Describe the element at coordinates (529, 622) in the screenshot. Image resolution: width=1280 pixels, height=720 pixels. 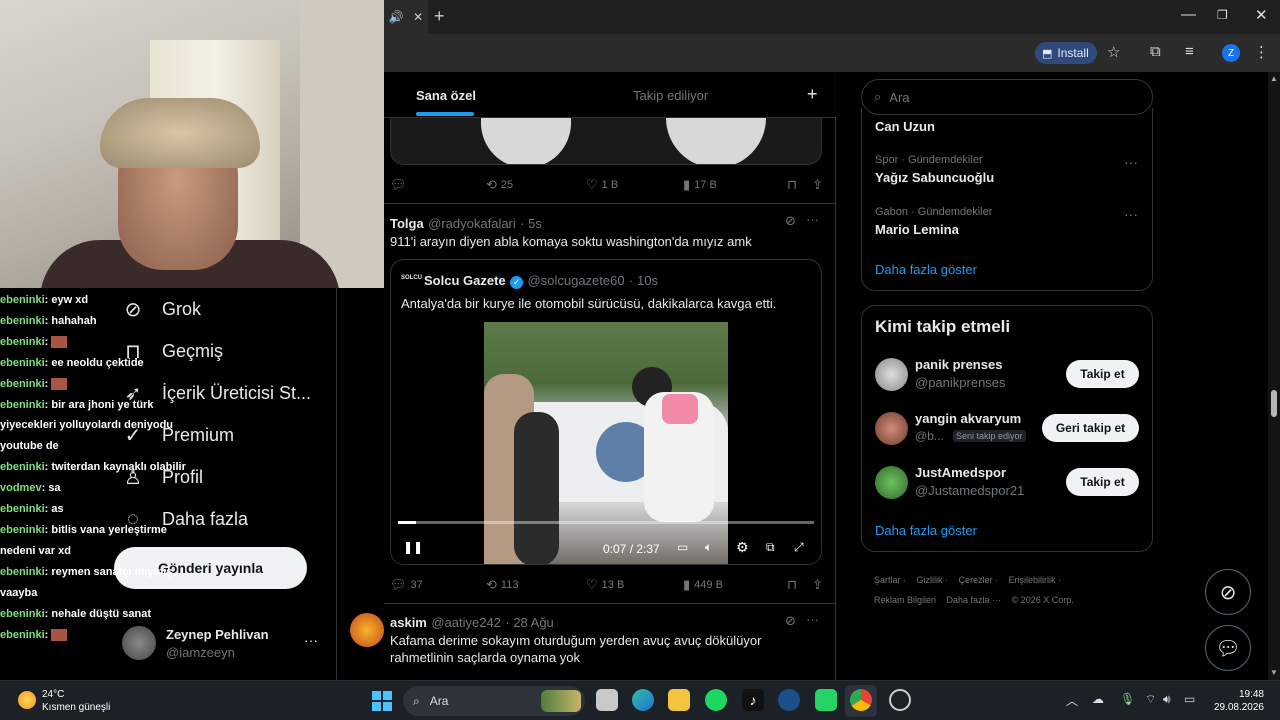
I see `tweet-time: · 28 Ağu` at that location.